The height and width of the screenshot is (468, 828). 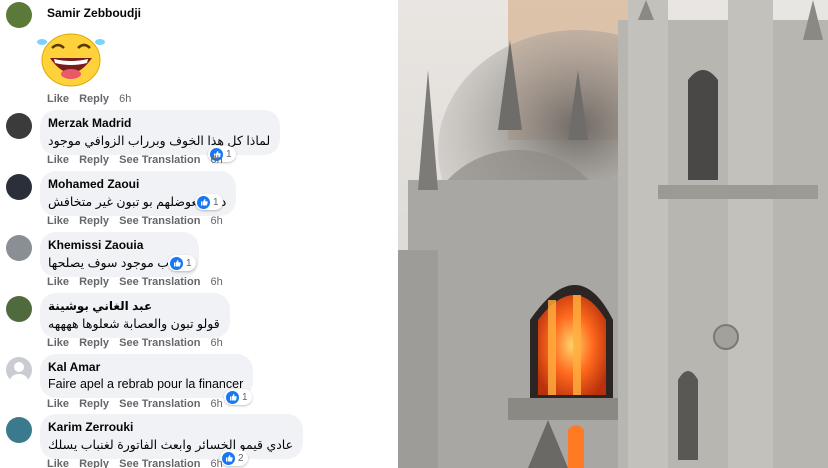 What do you see at coordinates (137, 184) in the screenshot?
I see `comment-author: Mohamed Zaoui` at bounding box center [137, 184].